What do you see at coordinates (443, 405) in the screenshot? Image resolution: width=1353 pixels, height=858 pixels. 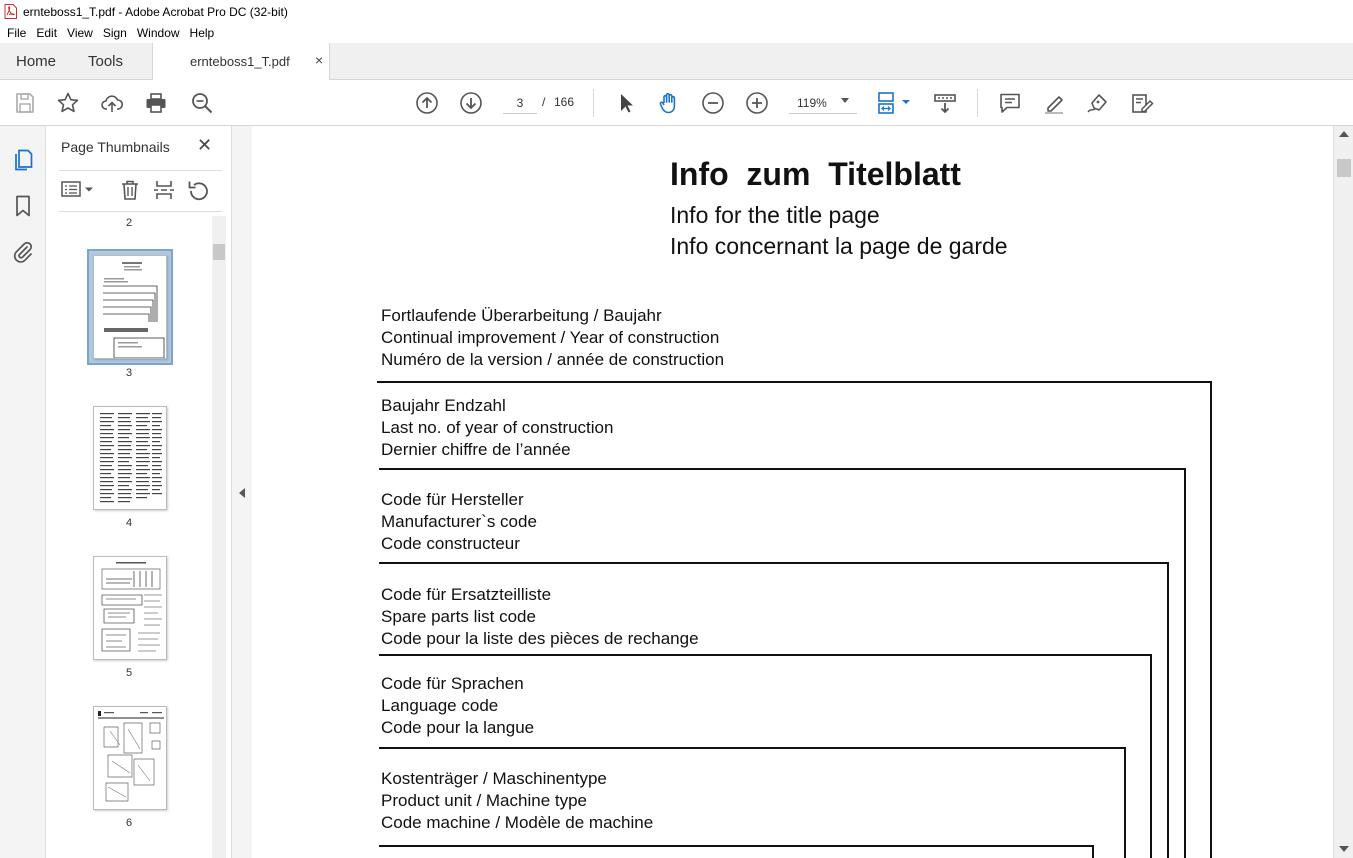 I see `field-label-de: Baujahr Endzahl` at bounding box center [443, 405].